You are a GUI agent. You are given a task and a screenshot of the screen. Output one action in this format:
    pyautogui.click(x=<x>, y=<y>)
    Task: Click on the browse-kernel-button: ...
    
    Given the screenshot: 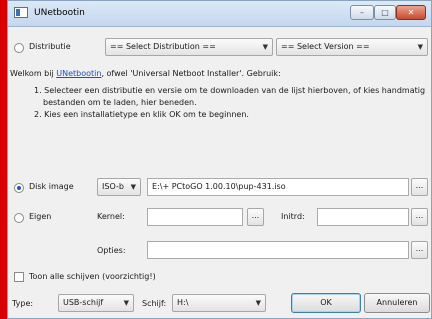 What is the action you would take?
    pyautogui.click(x=255, y=217)
    